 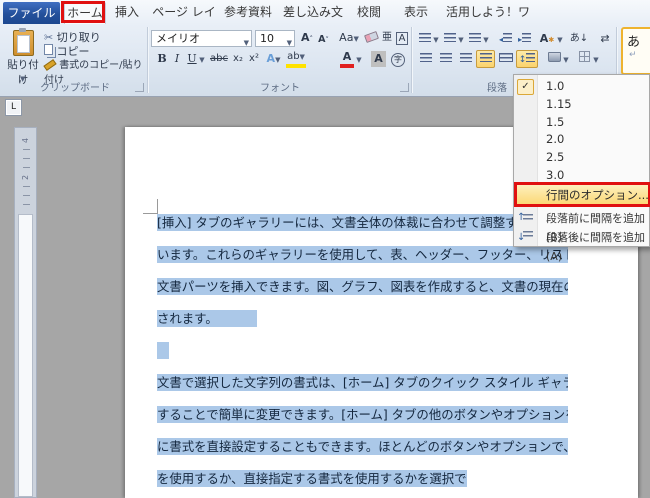 What do you see at coordinates (207, 318) in the screenshot?
I see `document-line: されます。` at bounding box center [207, 318].